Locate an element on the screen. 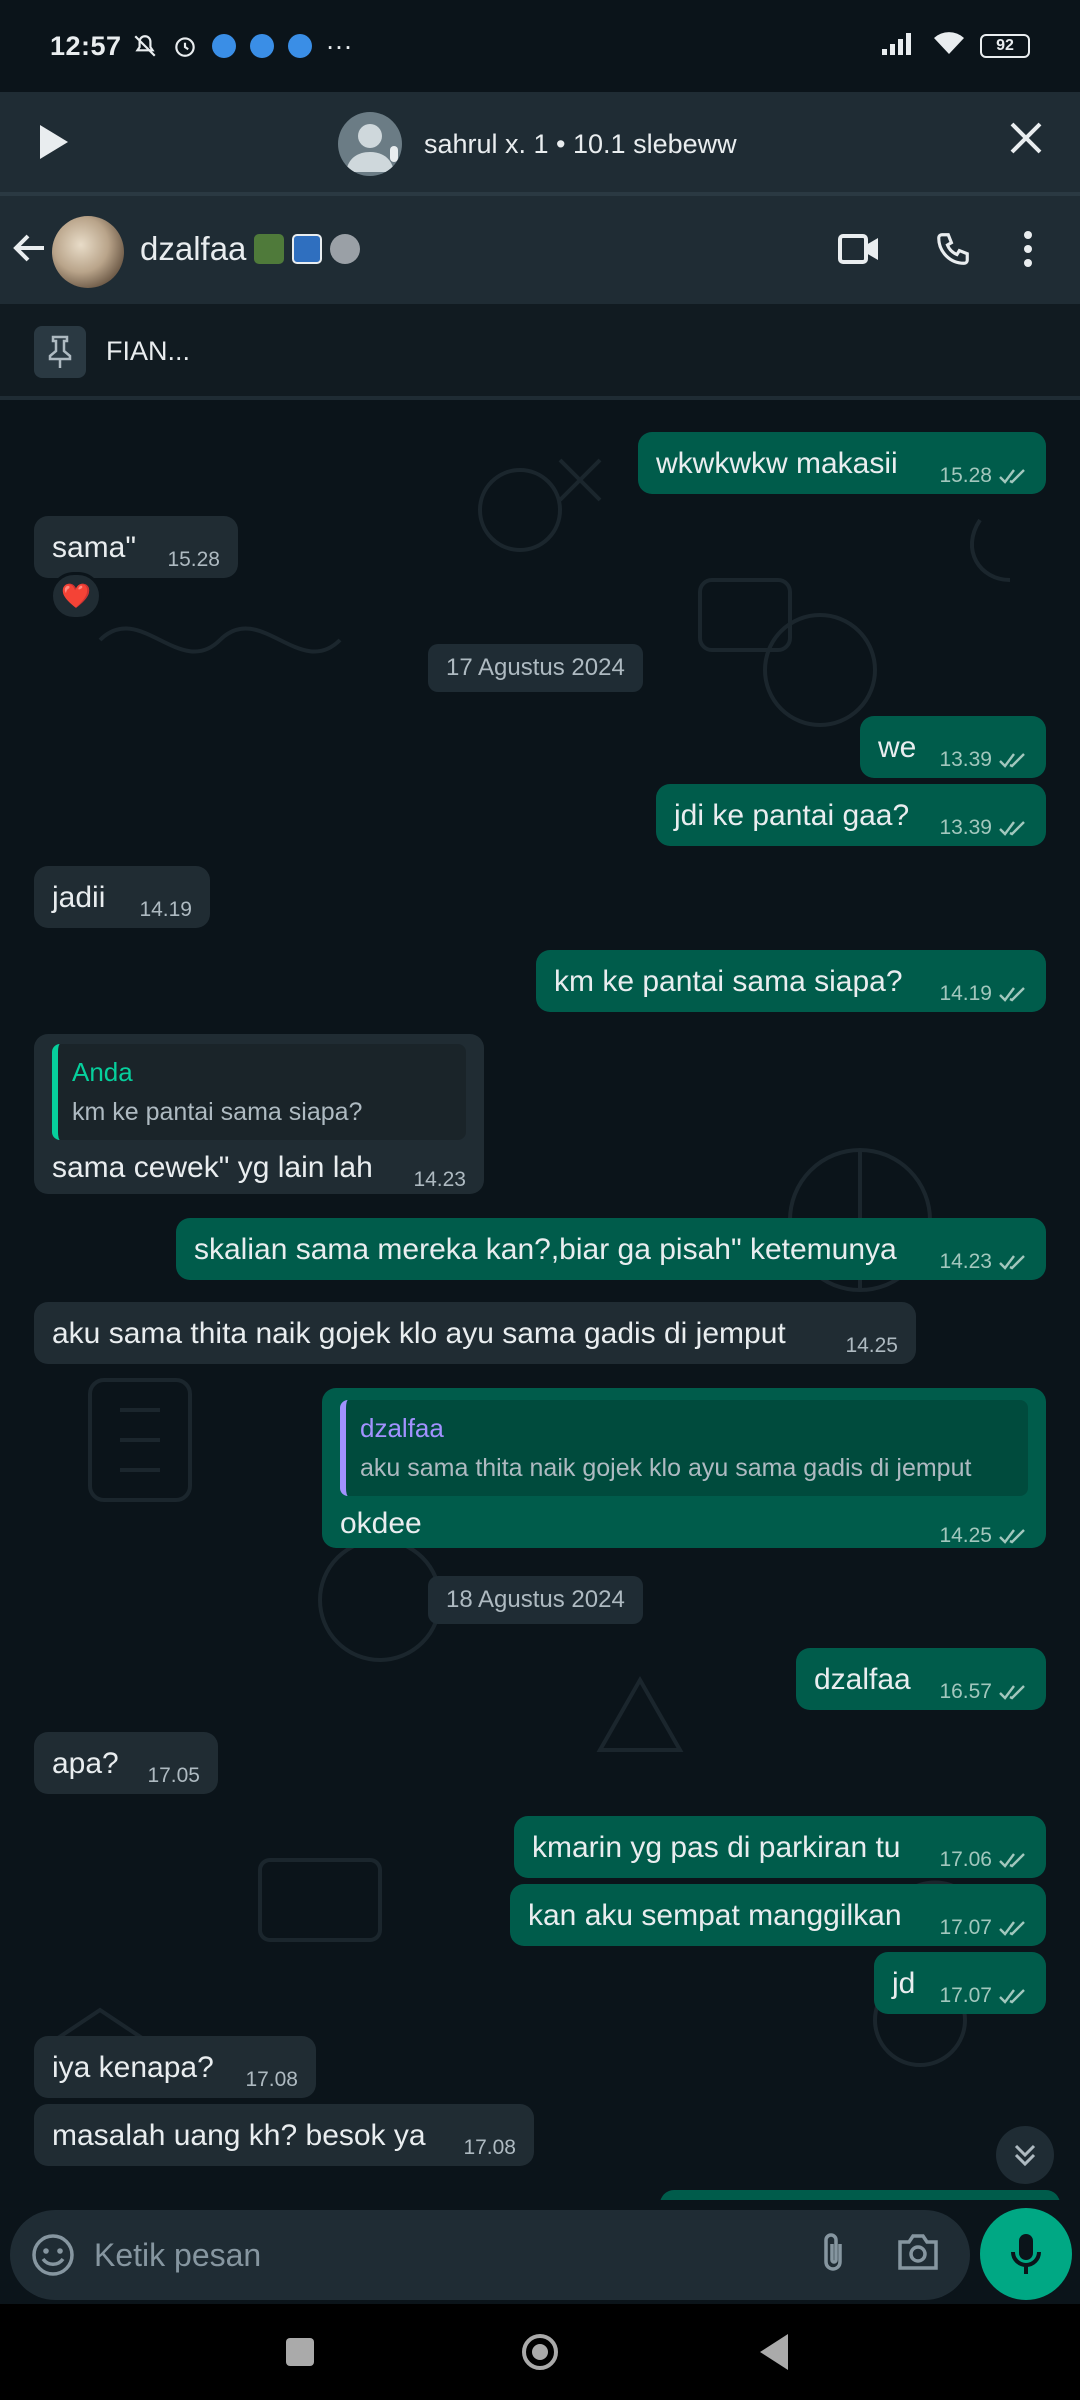 This screenshot has height=2400, width=1080. message-input is located at coordinates (434, 2255).